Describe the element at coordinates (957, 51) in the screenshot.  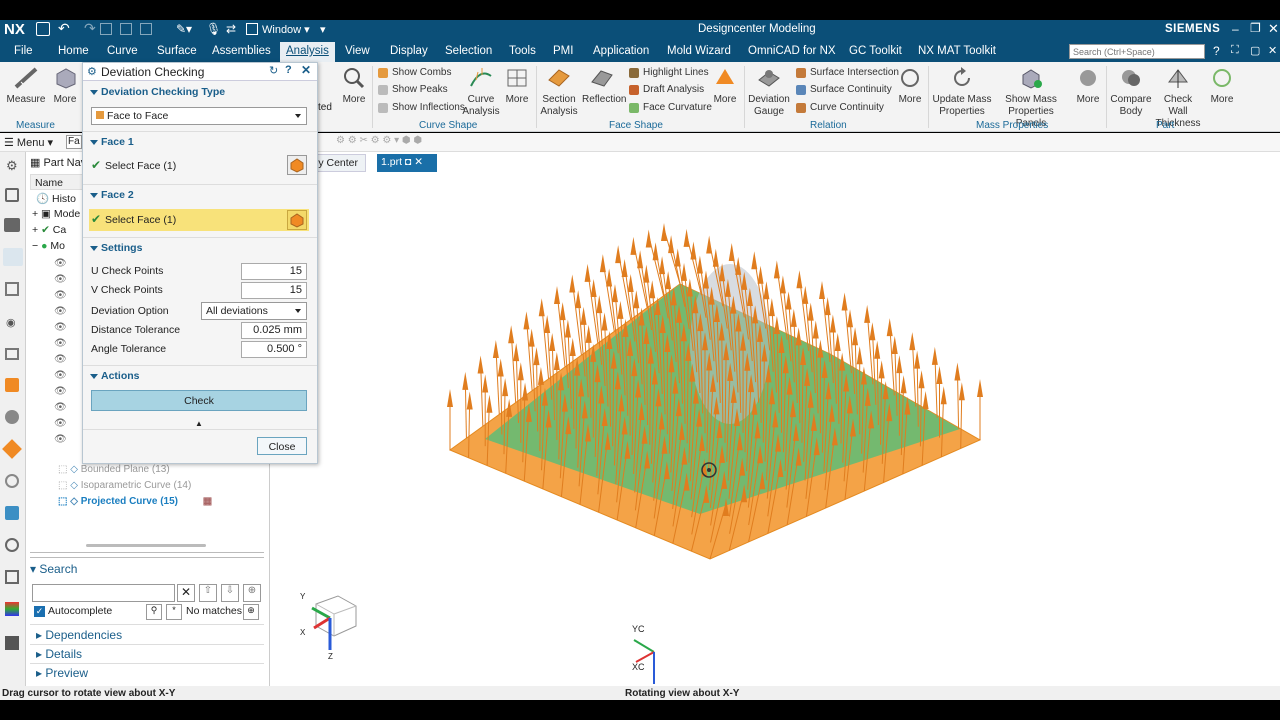
I see `menu-nx-mat-toolkit: NX MAT Toolkit` at that location.